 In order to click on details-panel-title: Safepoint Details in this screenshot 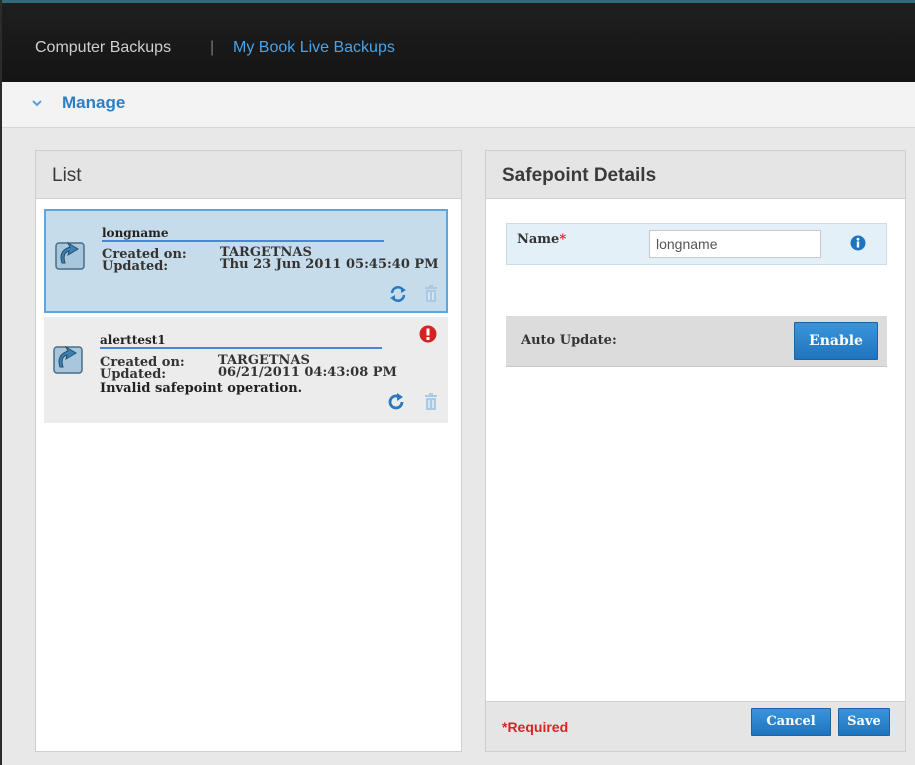, I will do `click(695, 175)`.